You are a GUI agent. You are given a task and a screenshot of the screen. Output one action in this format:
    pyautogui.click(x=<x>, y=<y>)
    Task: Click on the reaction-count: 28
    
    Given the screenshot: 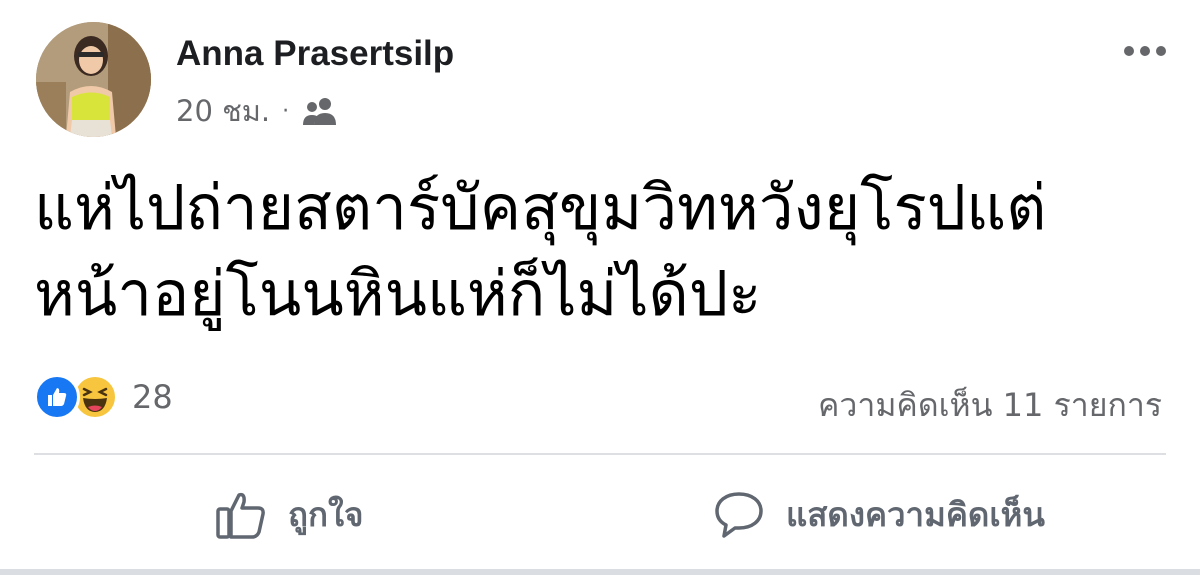 What is the action you would take?
    pyautogui.click(x=152, y=397)
    